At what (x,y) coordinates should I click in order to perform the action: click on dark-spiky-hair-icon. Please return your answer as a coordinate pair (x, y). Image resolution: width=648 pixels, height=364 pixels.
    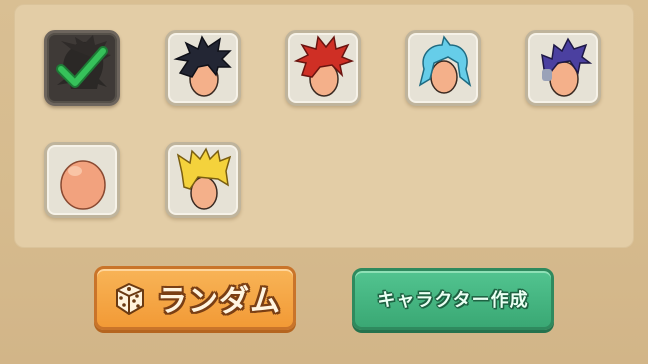
    Looking at the image, I should click on (202, 66).